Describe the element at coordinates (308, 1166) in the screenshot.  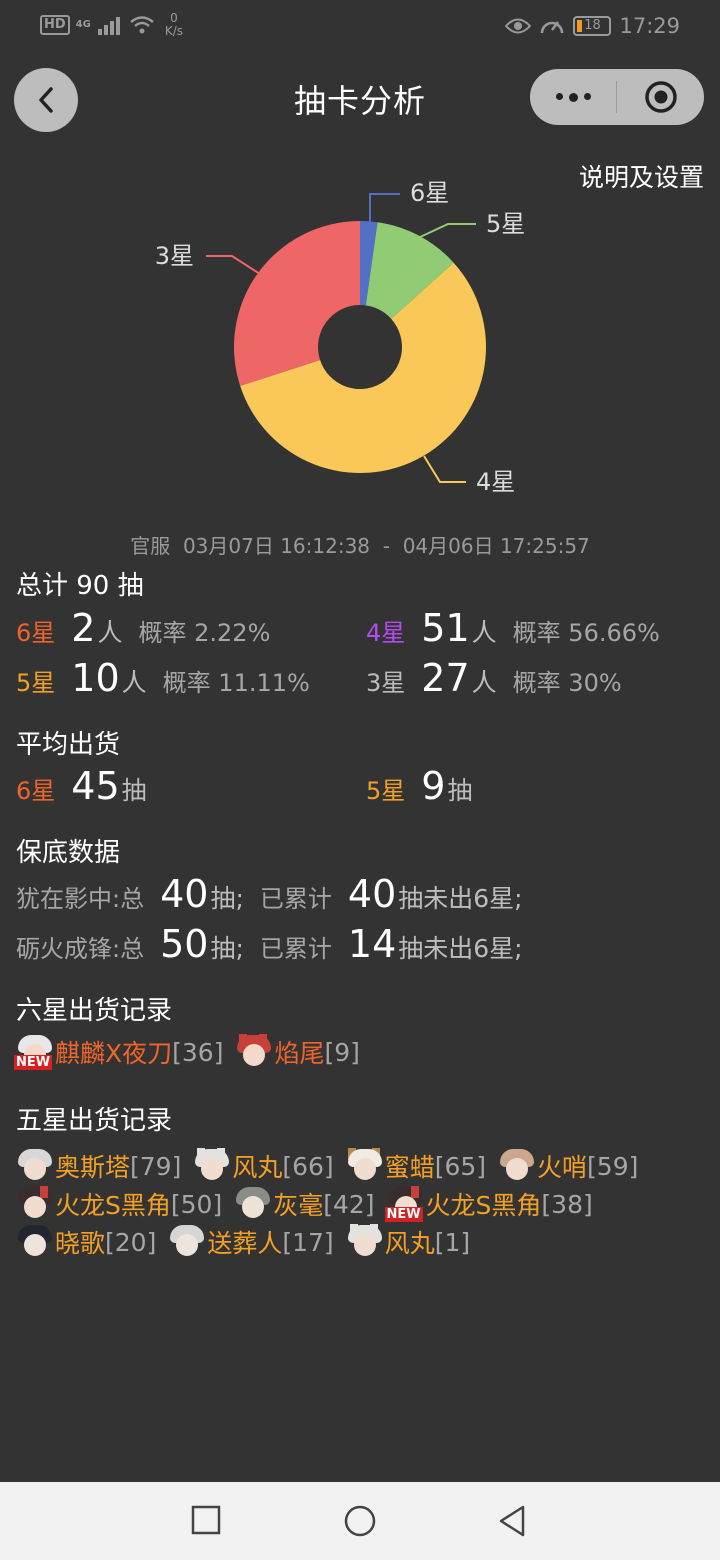
I see `operator-pull-count: [66]` at that location.